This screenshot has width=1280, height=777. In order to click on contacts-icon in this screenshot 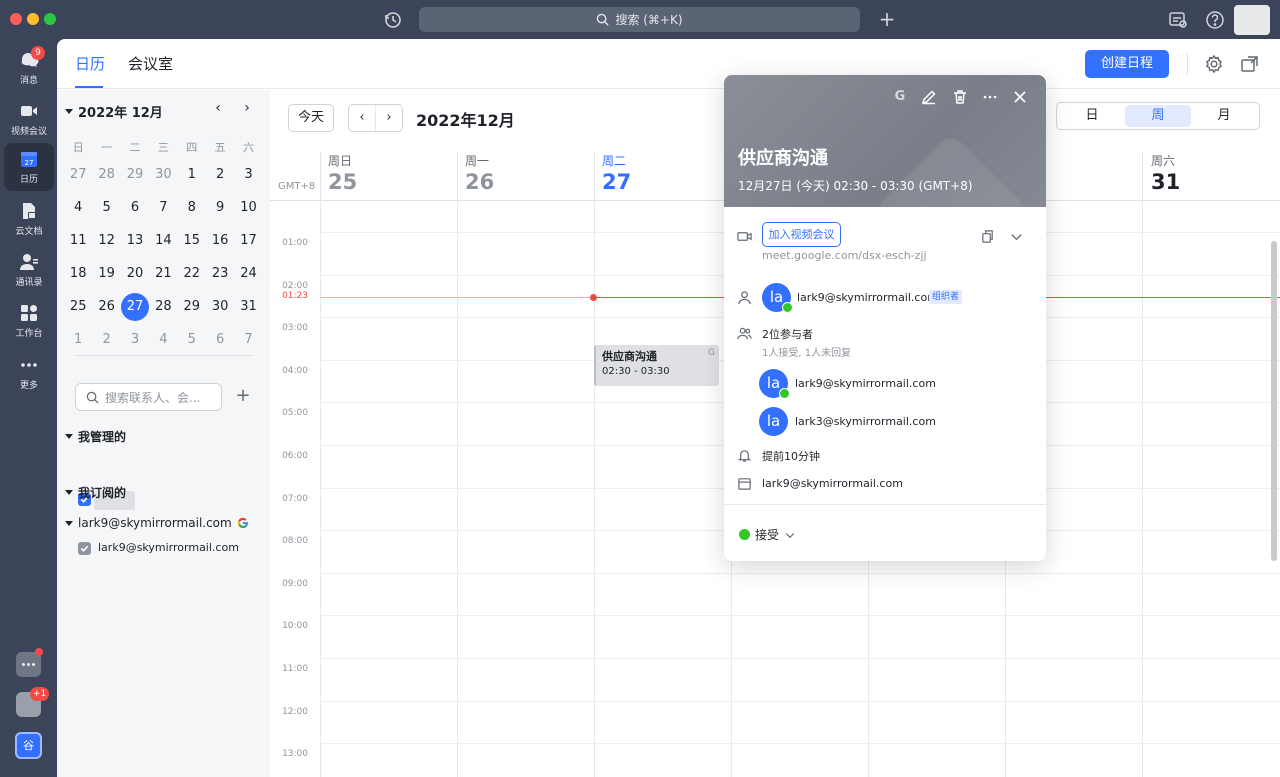, I will do `click(29, 262)`.